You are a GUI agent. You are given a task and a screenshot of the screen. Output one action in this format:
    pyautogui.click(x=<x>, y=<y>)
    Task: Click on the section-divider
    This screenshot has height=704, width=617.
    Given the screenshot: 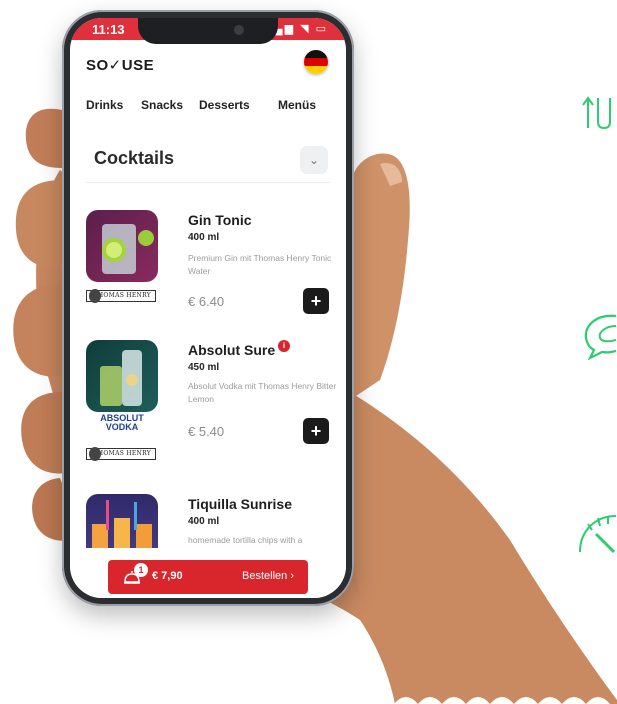 What is the action you would take?
    pyautogui.click(x=208, y=182)
    